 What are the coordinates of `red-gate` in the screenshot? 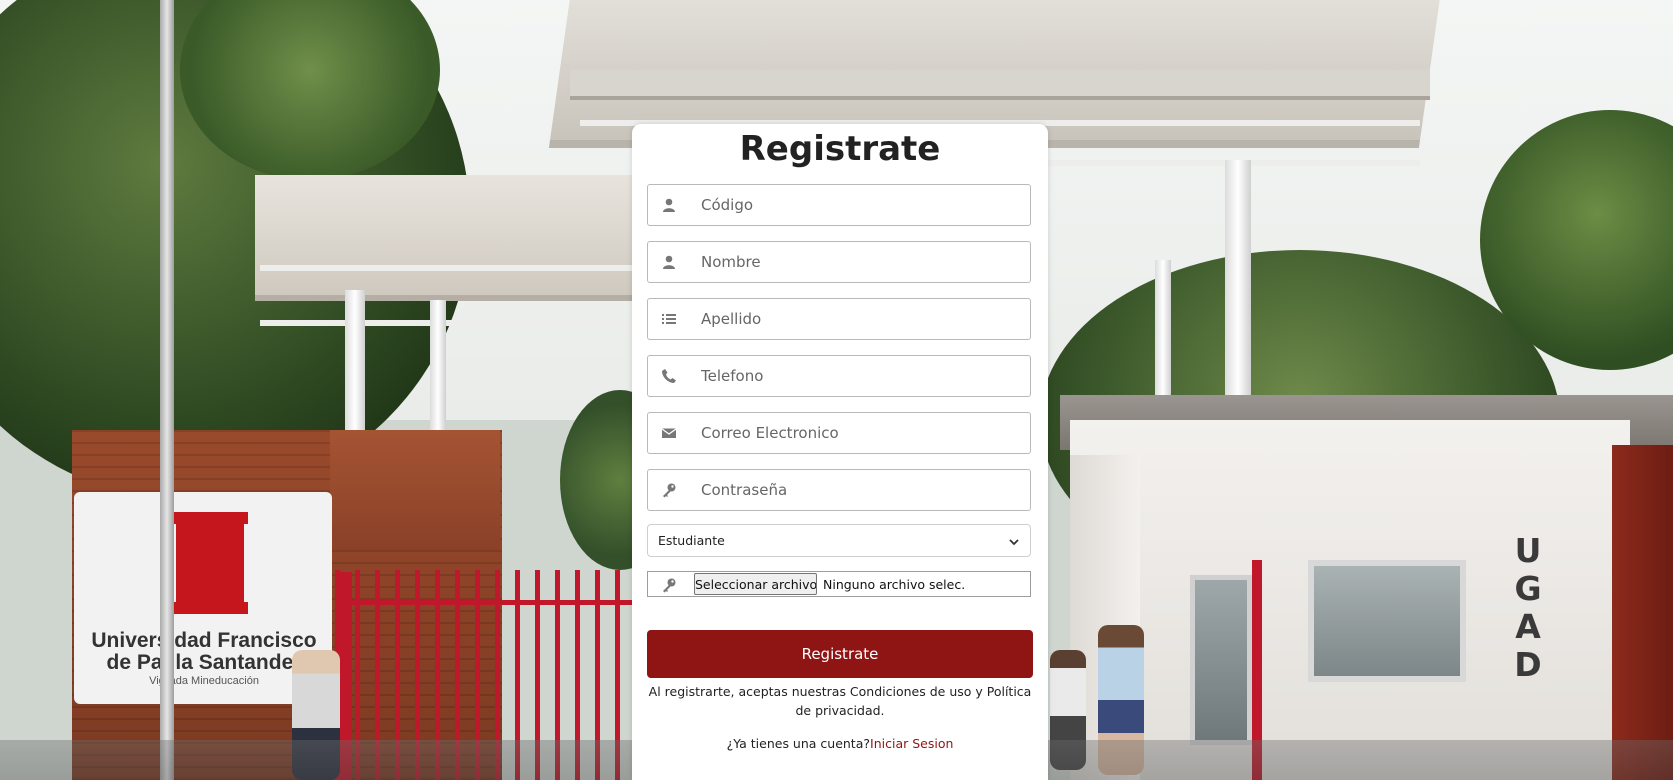 It's located at (485, 602).